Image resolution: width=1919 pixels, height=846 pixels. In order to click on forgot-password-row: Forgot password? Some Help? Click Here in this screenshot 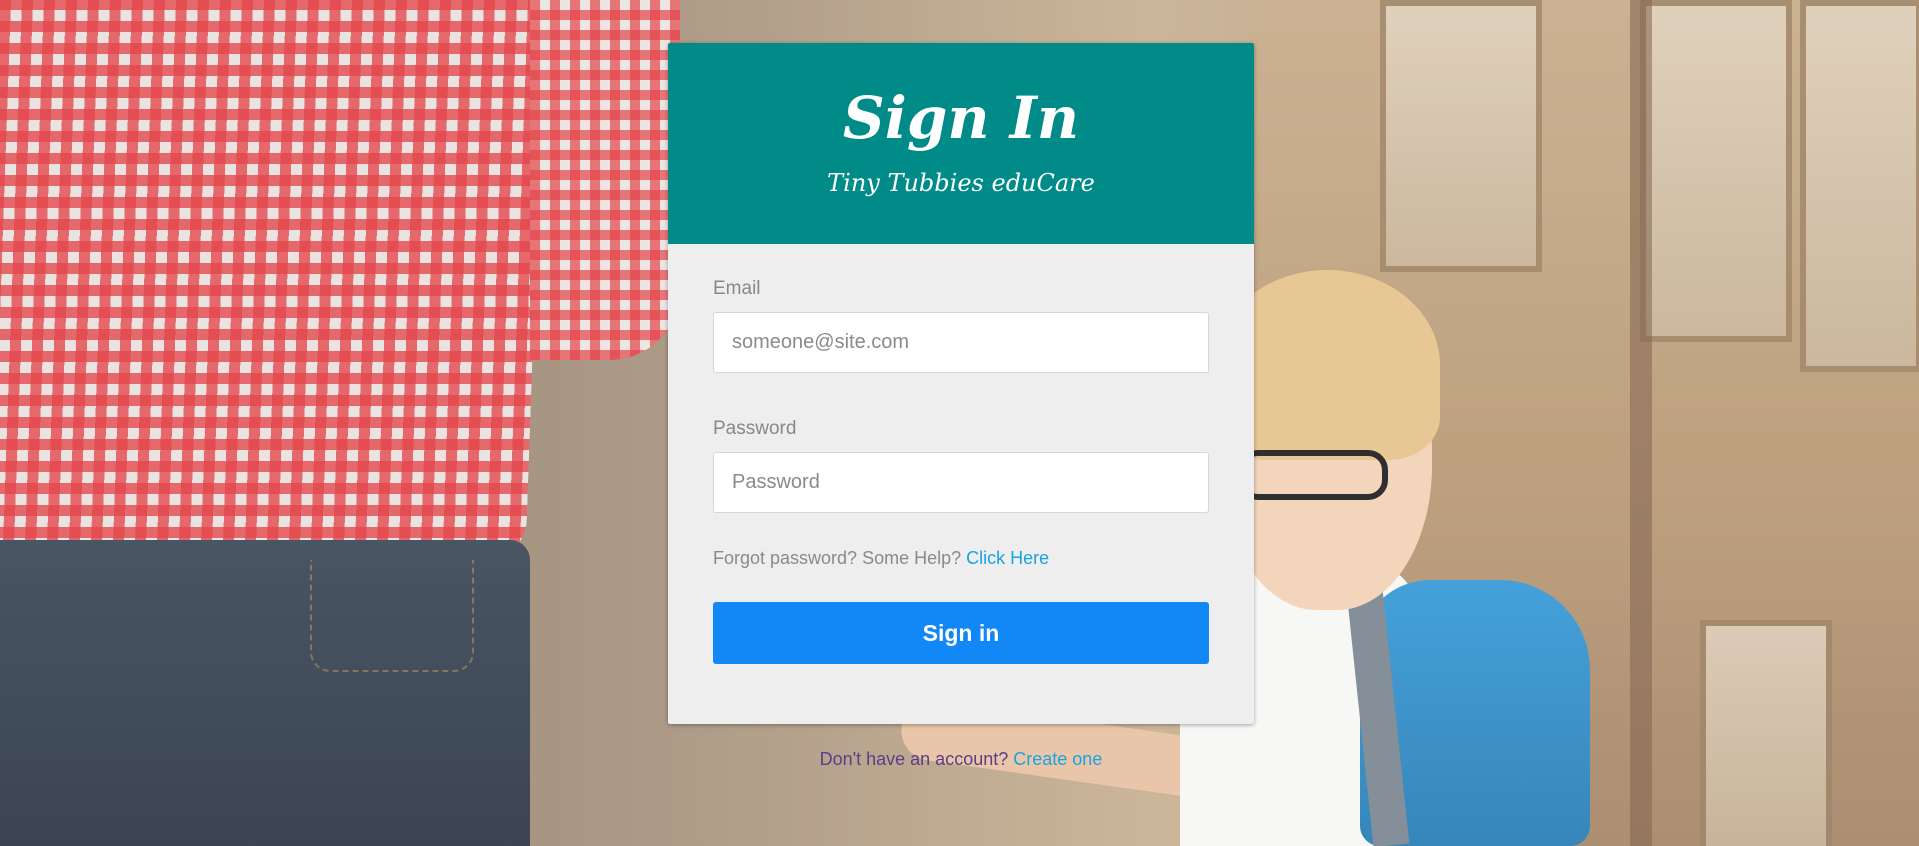, I will do `click(961, 558)`.